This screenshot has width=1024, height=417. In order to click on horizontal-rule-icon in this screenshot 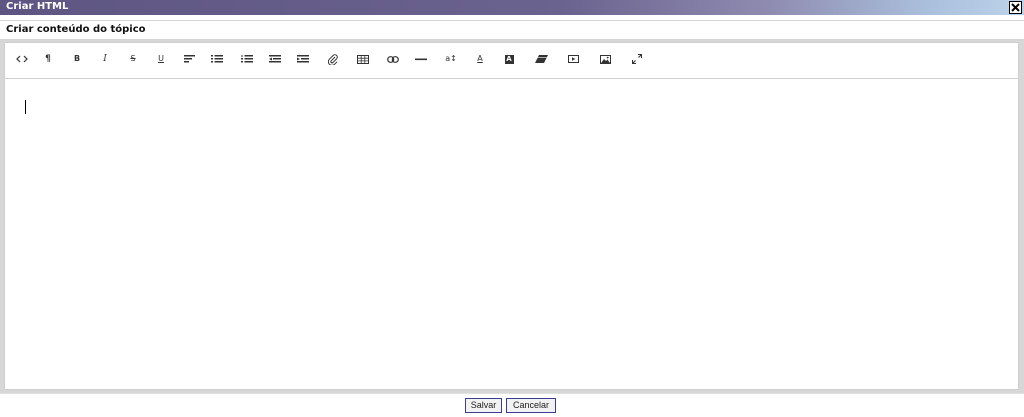, I will do `click(421, 59)`.